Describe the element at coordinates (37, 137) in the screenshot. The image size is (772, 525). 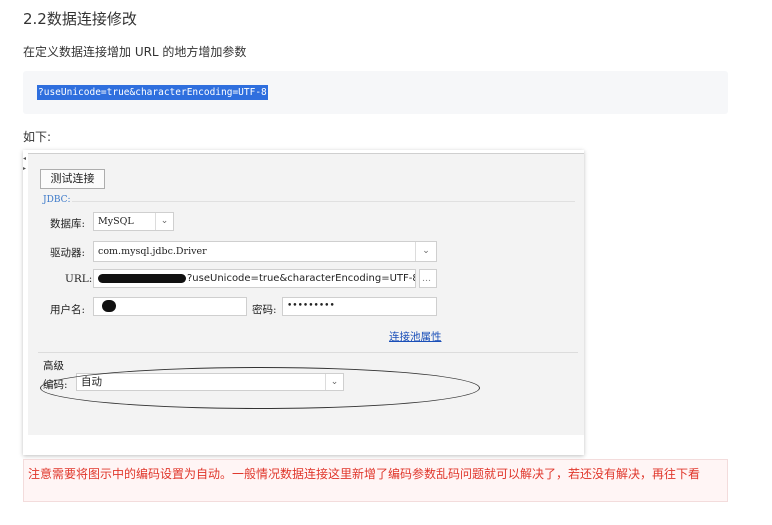
I see `below-label: 如下:` at that location.